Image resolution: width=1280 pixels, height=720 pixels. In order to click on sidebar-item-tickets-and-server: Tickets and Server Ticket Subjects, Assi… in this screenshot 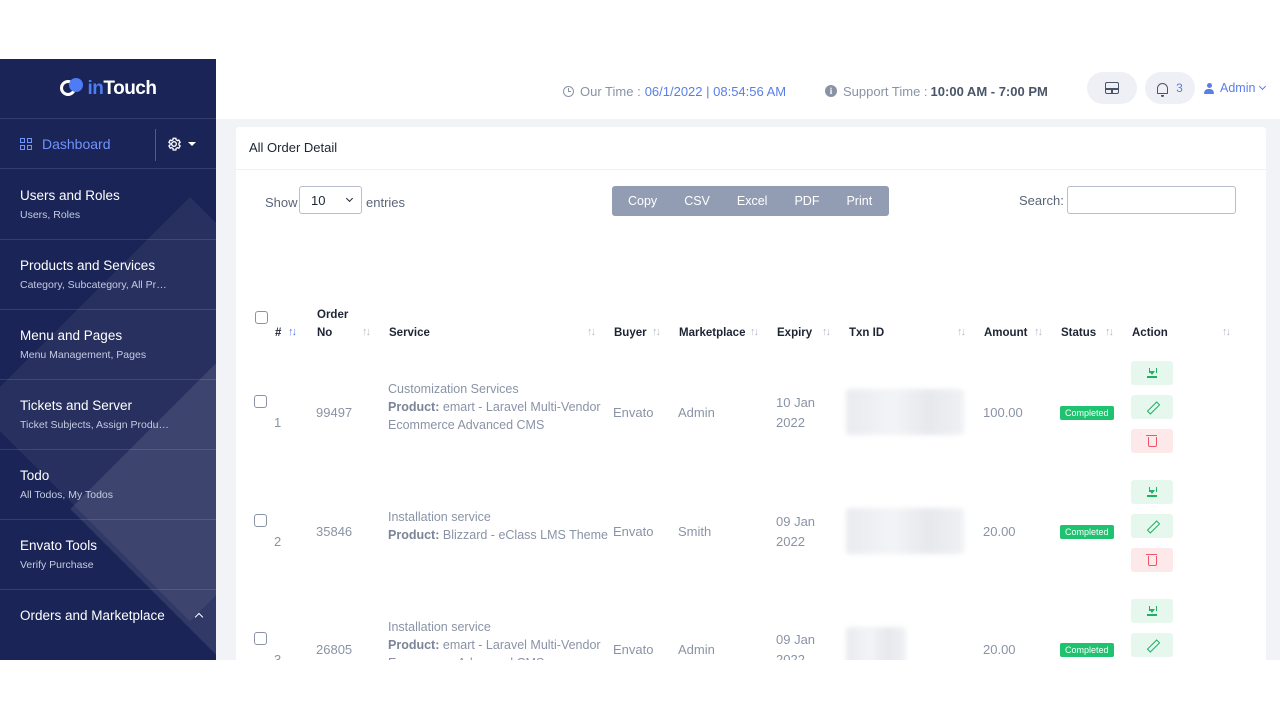, I will do `click(108, 415)`.